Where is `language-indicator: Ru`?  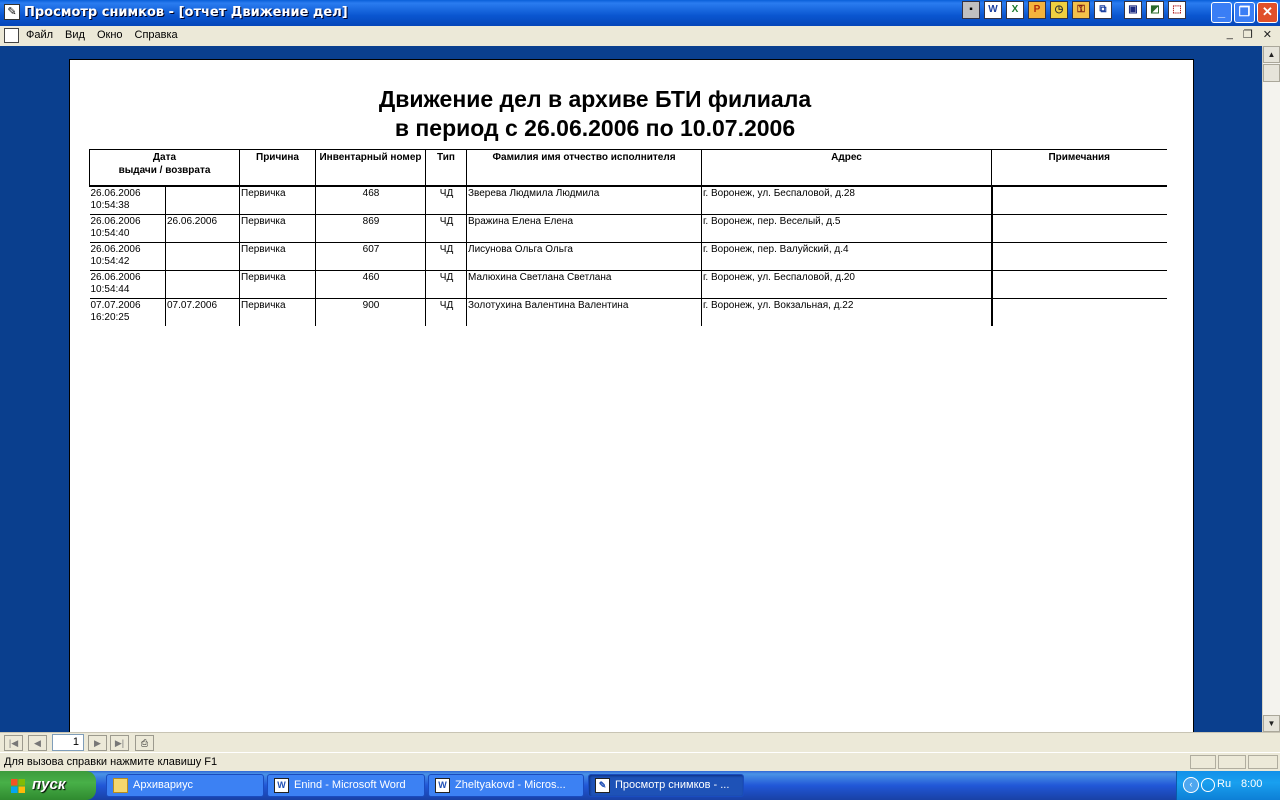 language-indicator: Ru is located at coordinates (1224, 784).